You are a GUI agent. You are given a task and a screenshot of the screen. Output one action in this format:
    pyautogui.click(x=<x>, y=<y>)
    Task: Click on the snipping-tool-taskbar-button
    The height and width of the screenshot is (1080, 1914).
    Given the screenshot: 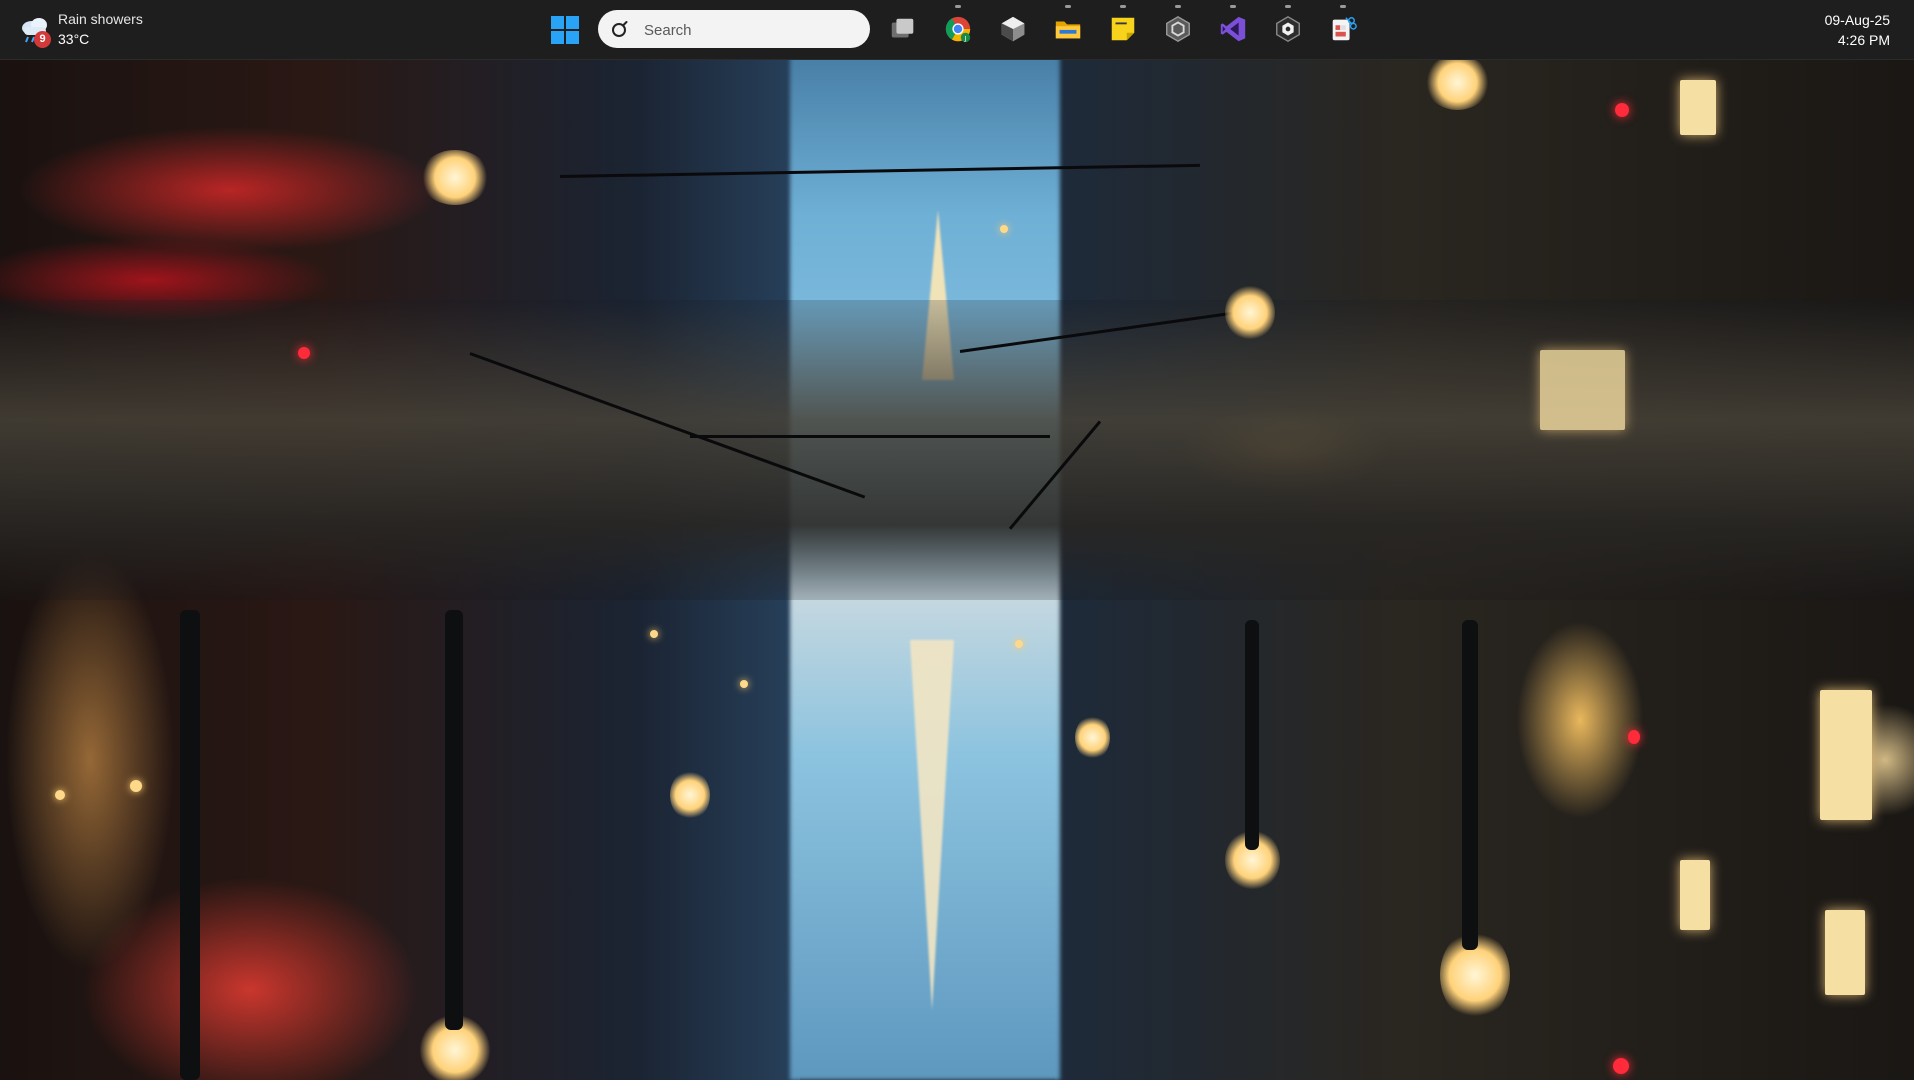 What is the action you would take?
    pyautogui.click(x=1343, y=27)
    